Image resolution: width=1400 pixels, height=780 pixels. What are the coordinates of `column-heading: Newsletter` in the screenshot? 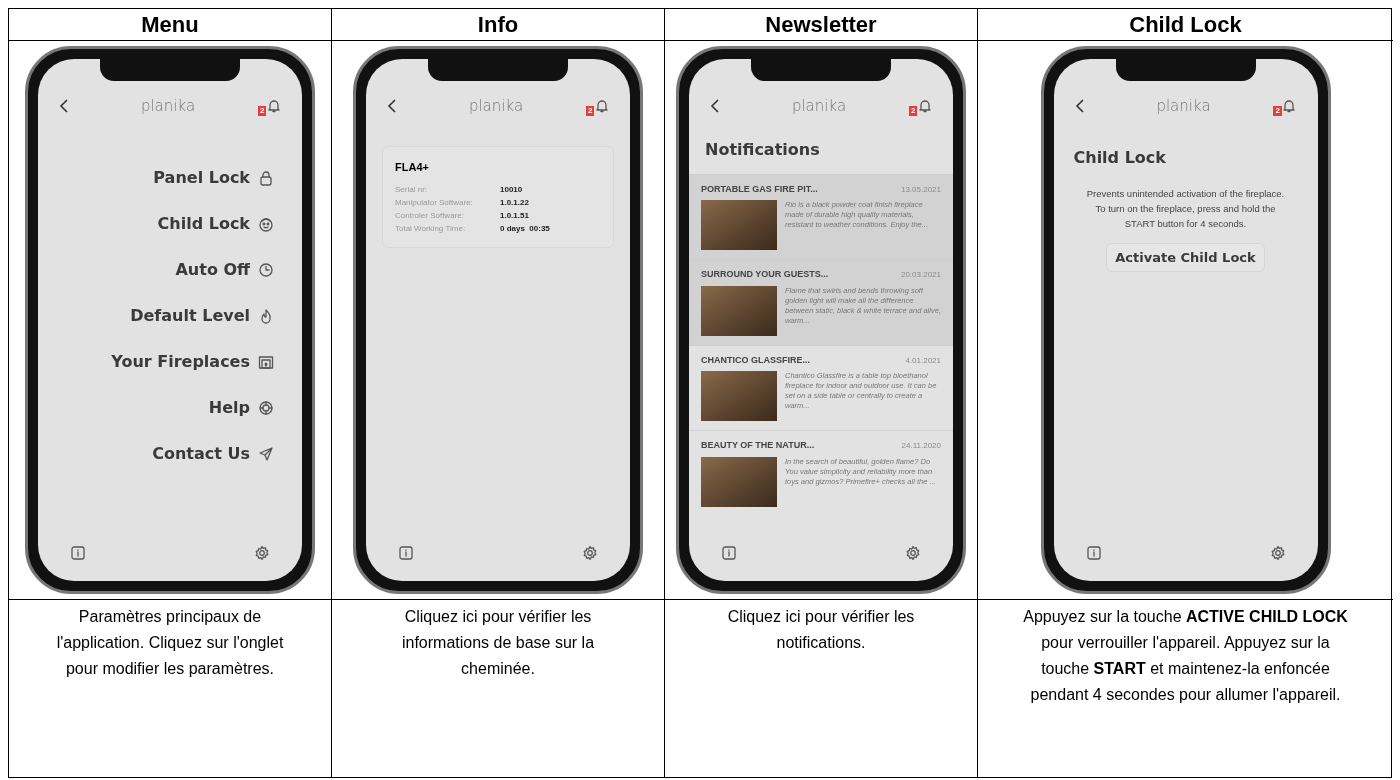 It's located at (820, 25).